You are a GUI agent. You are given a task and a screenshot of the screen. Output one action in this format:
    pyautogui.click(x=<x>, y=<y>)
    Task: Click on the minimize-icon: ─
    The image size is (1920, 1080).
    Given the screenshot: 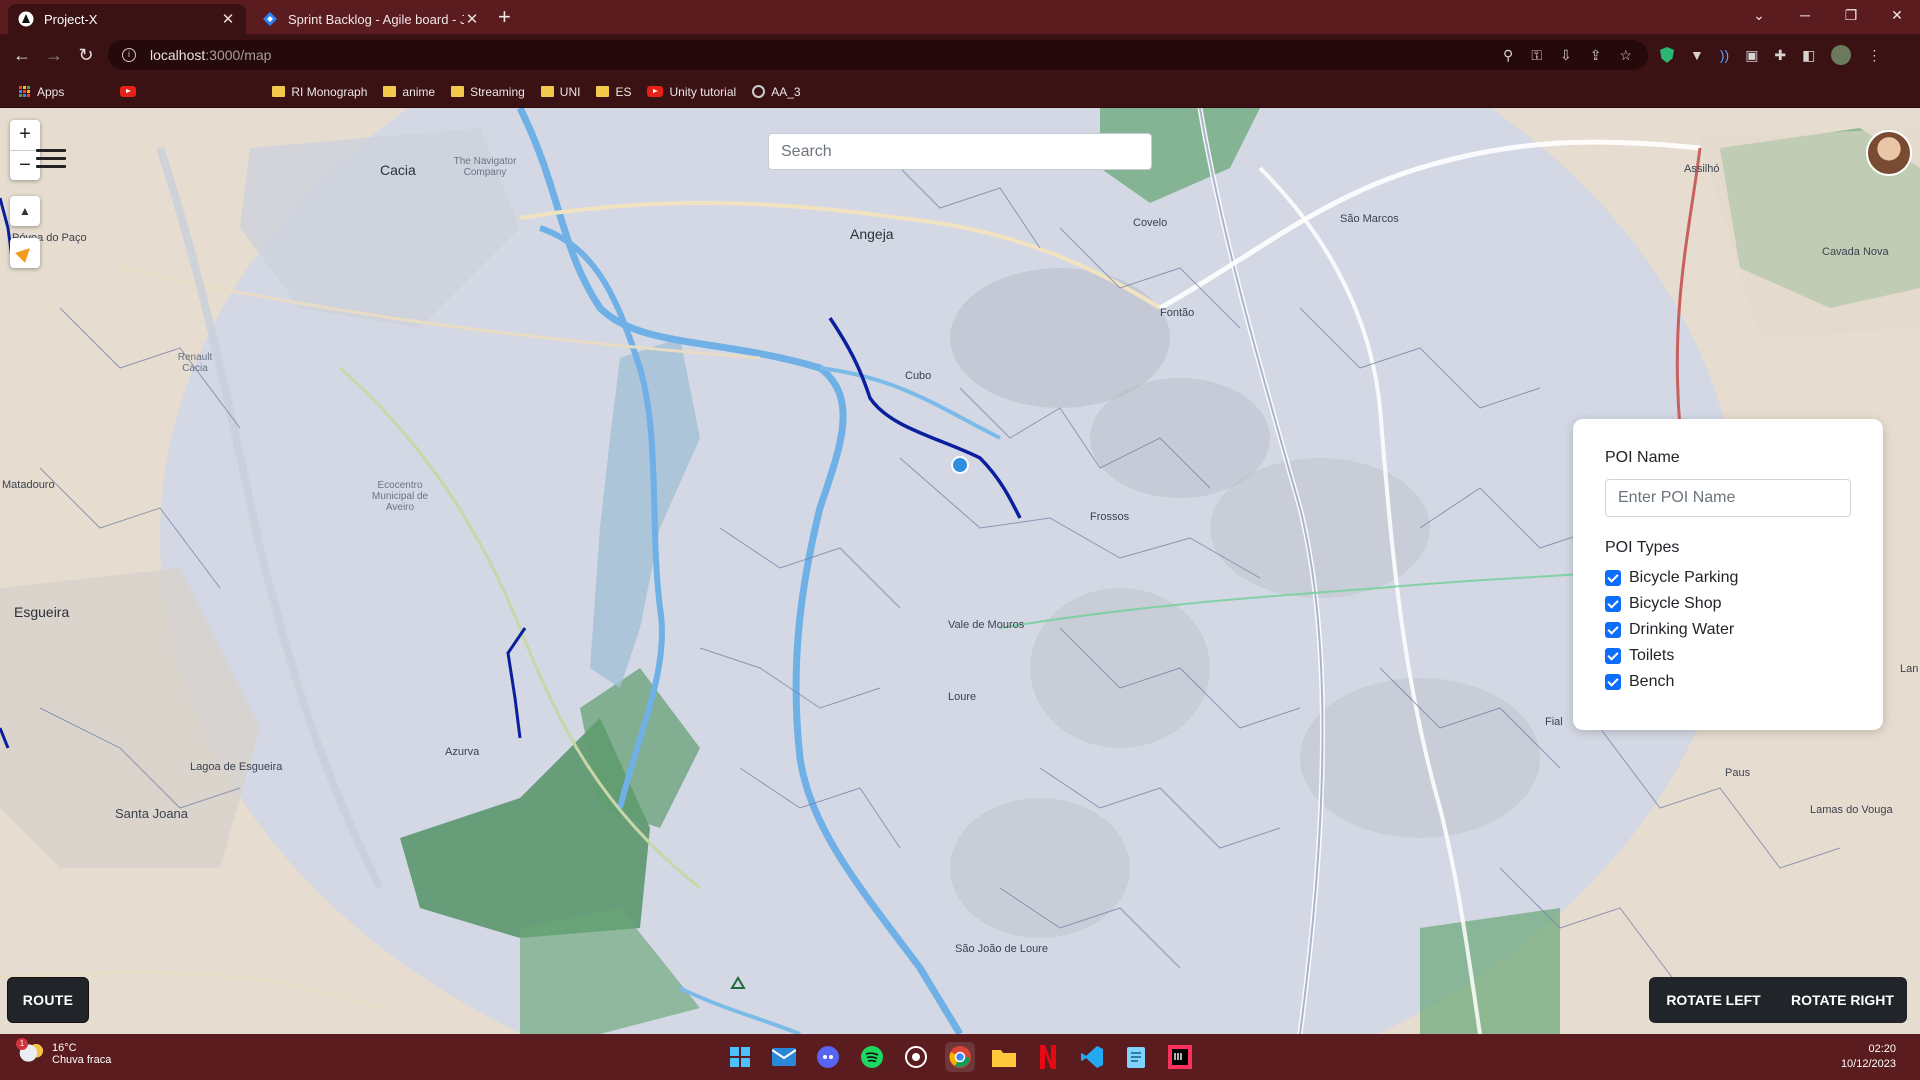 What is the action you would take?
    pyautogui.click(x=1805, y=15)
    